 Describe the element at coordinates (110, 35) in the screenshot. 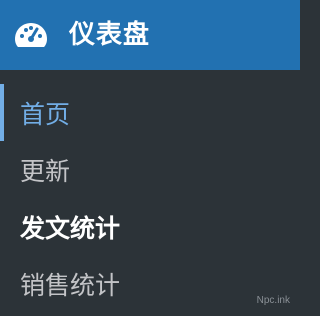

I see `dashboard-title: 仪表盘` at that location.